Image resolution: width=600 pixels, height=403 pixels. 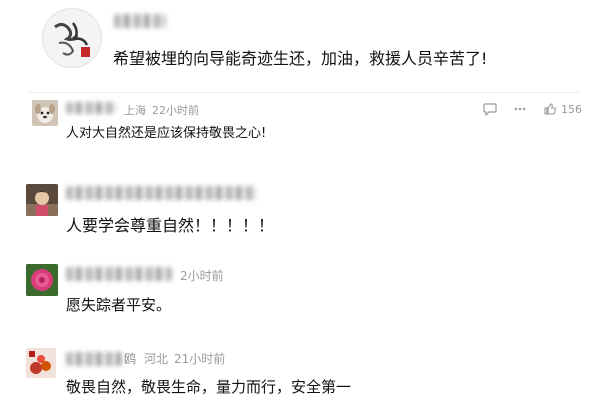 What do you see at coordinates (550, 109) in the screenshot?
I see `thumbs-up-icon` at bounding box center [550, 109].